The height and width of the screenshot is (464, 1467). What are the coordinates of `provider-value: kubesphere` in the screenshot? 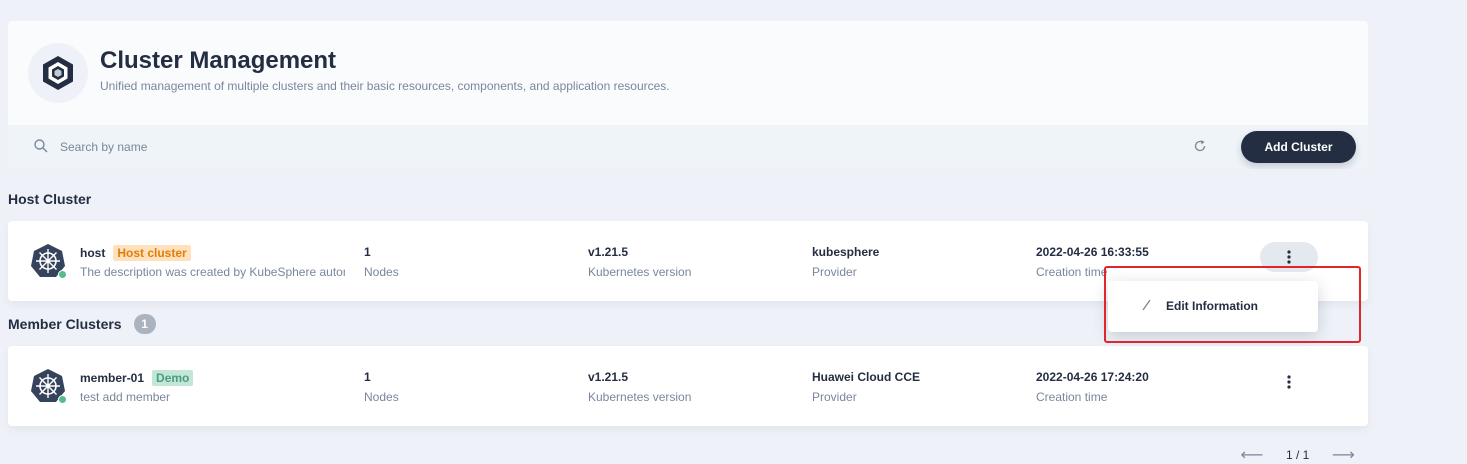 It's located at (846, 252).